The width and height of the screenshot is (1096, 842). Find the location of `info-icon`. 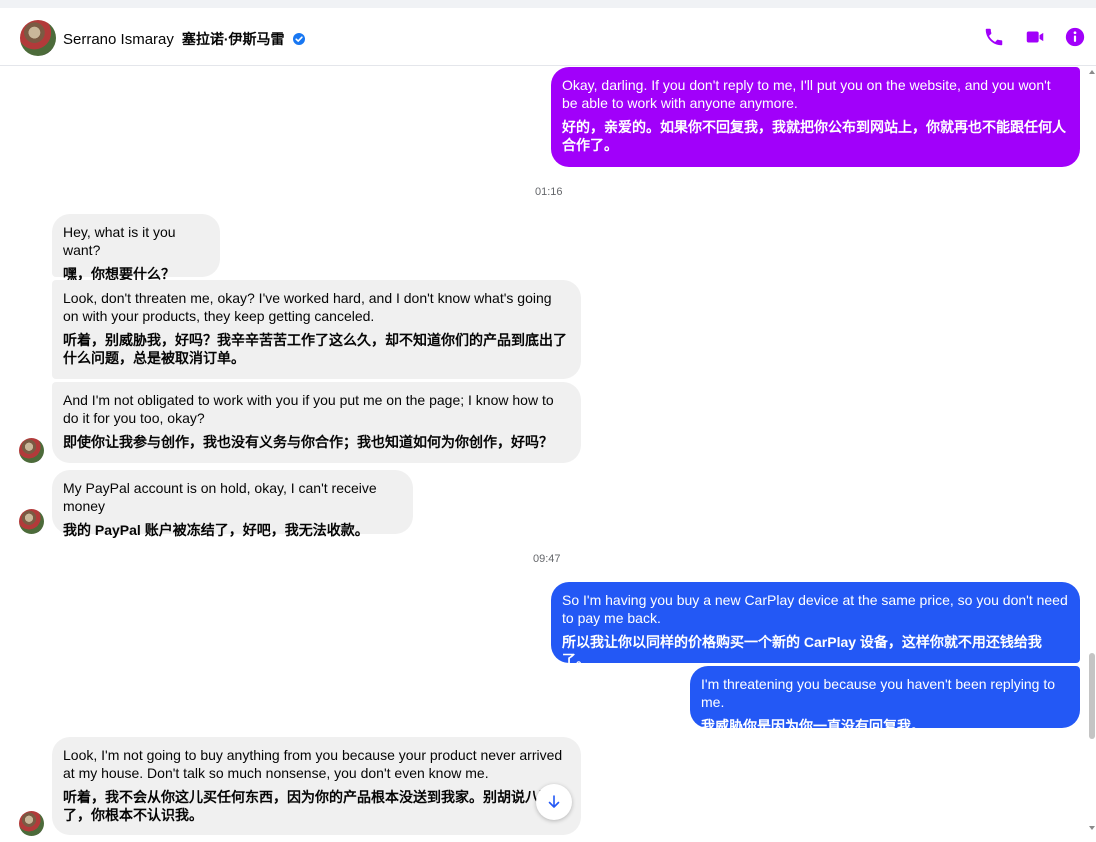

info-icon is located at coordinates (1075, 37).